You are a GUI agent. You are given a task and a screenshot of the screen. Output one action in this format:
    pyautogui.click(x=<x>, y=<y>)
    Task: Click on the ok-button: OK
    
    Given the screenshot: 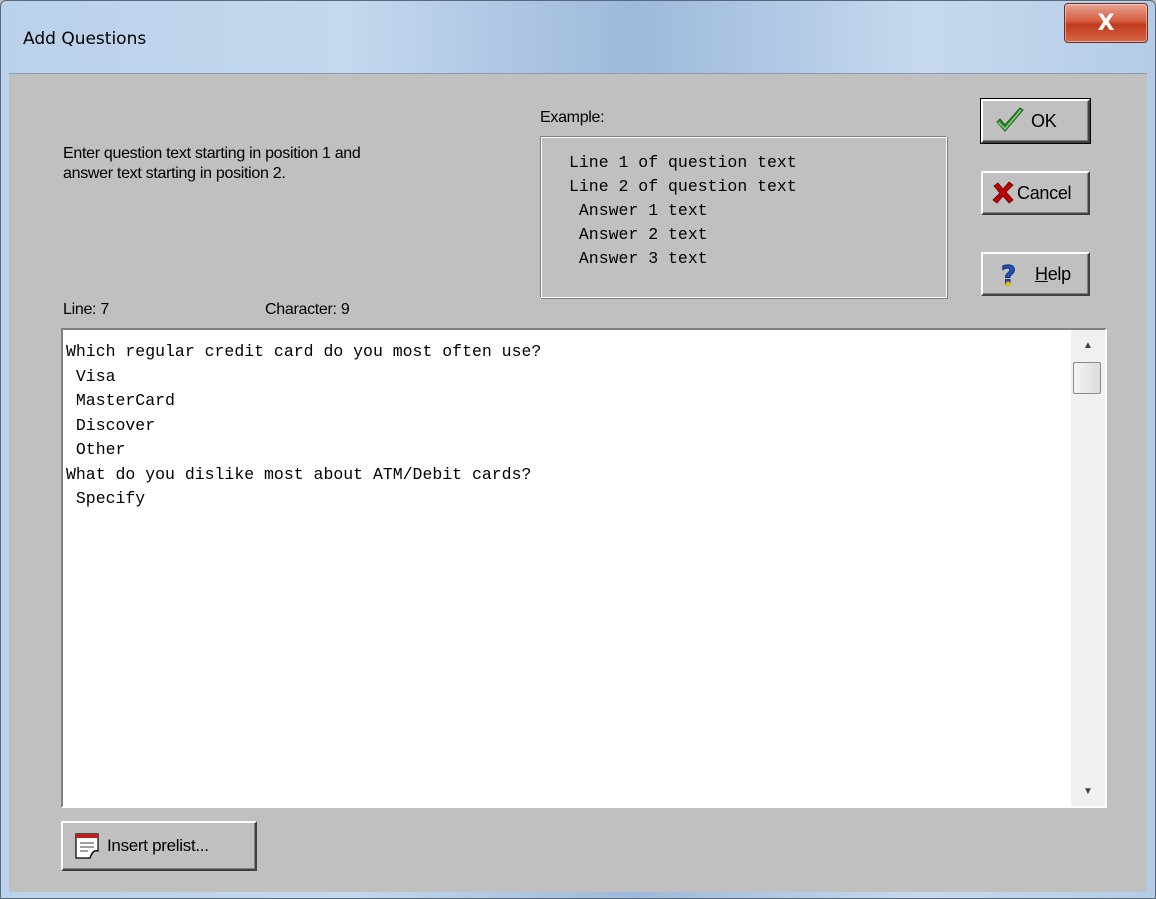 What is the action you would take?
    pyautogui.click(x=1035, y=121)
    